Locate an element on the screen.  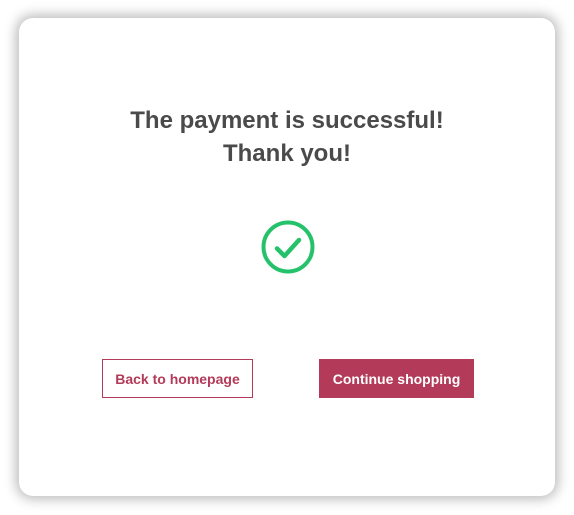
back-to-homepage-button: Back to homepage is located at coordinates (177, 378).